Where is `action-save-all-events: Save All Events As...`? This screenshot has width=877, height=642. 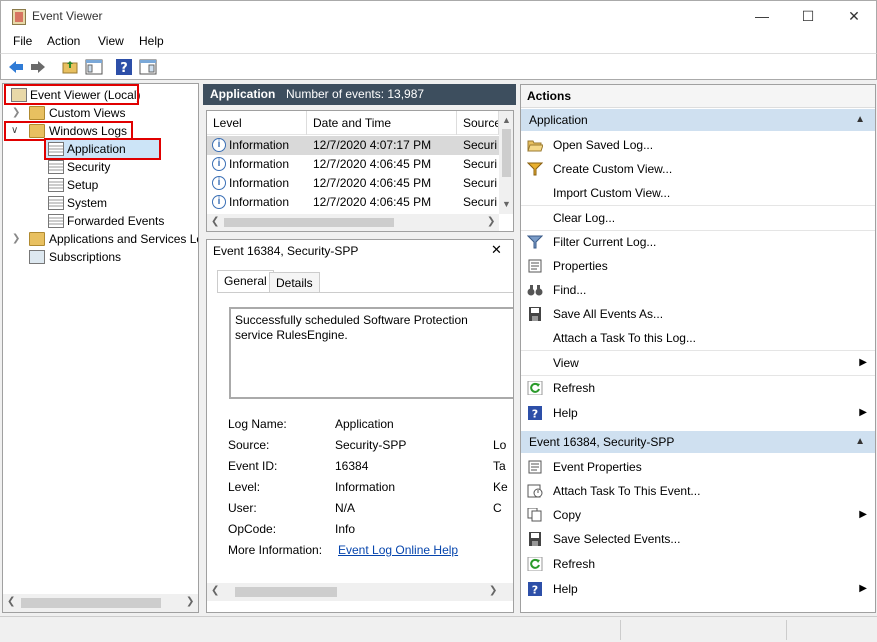 action-save-all-events: Save All Events As... is located at coordinates (698, 314).